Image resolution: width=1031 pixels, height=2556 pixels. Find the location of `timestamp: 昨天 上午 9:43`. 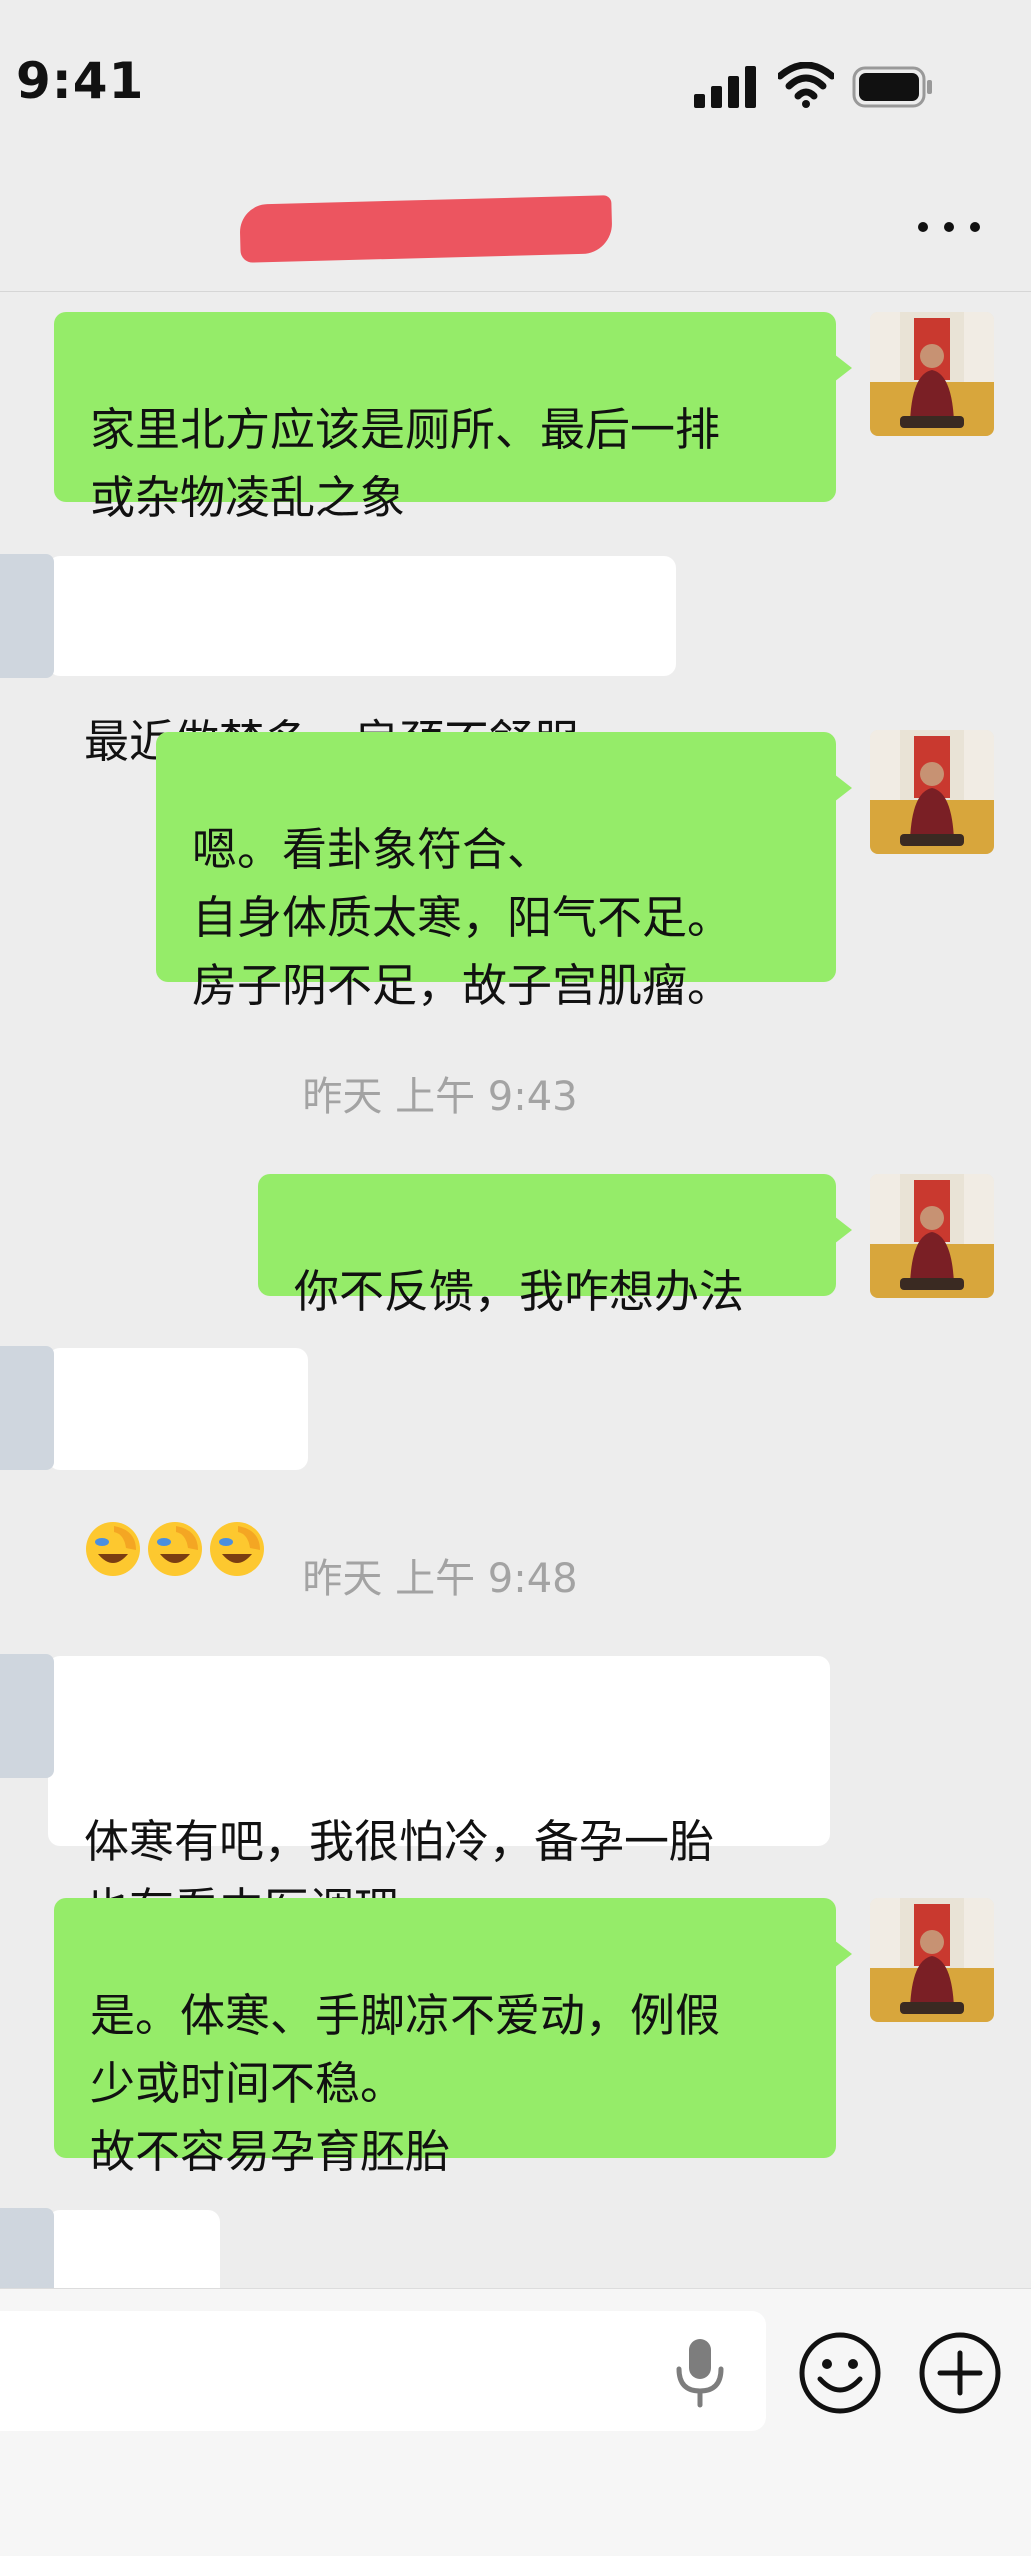

timestamp: 昨天 上午 9:43 is located at coordinates (440, 1097).